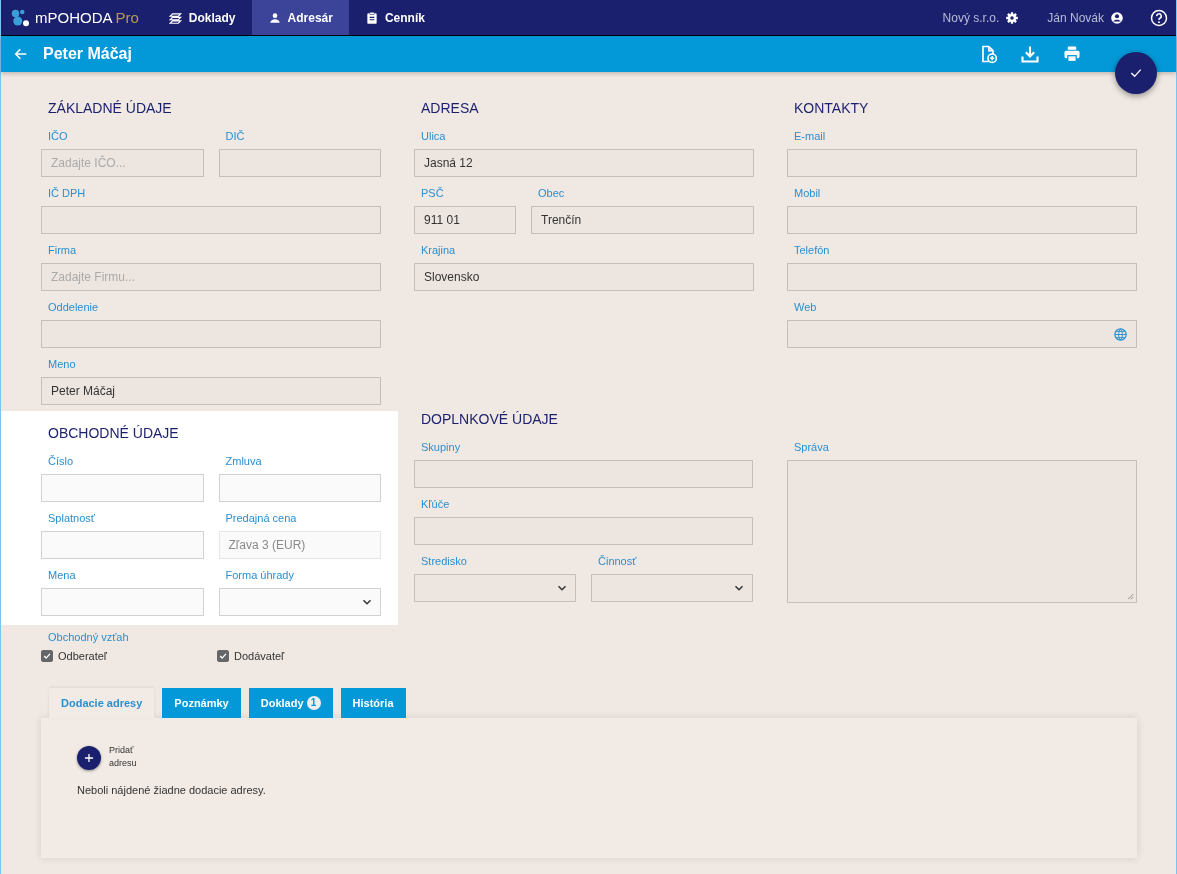 The height and width of the screenshot is (874, 1177). Describe the element at coordinates (62, 364) in the screenshot. I see `field-label: Meno` at that location.